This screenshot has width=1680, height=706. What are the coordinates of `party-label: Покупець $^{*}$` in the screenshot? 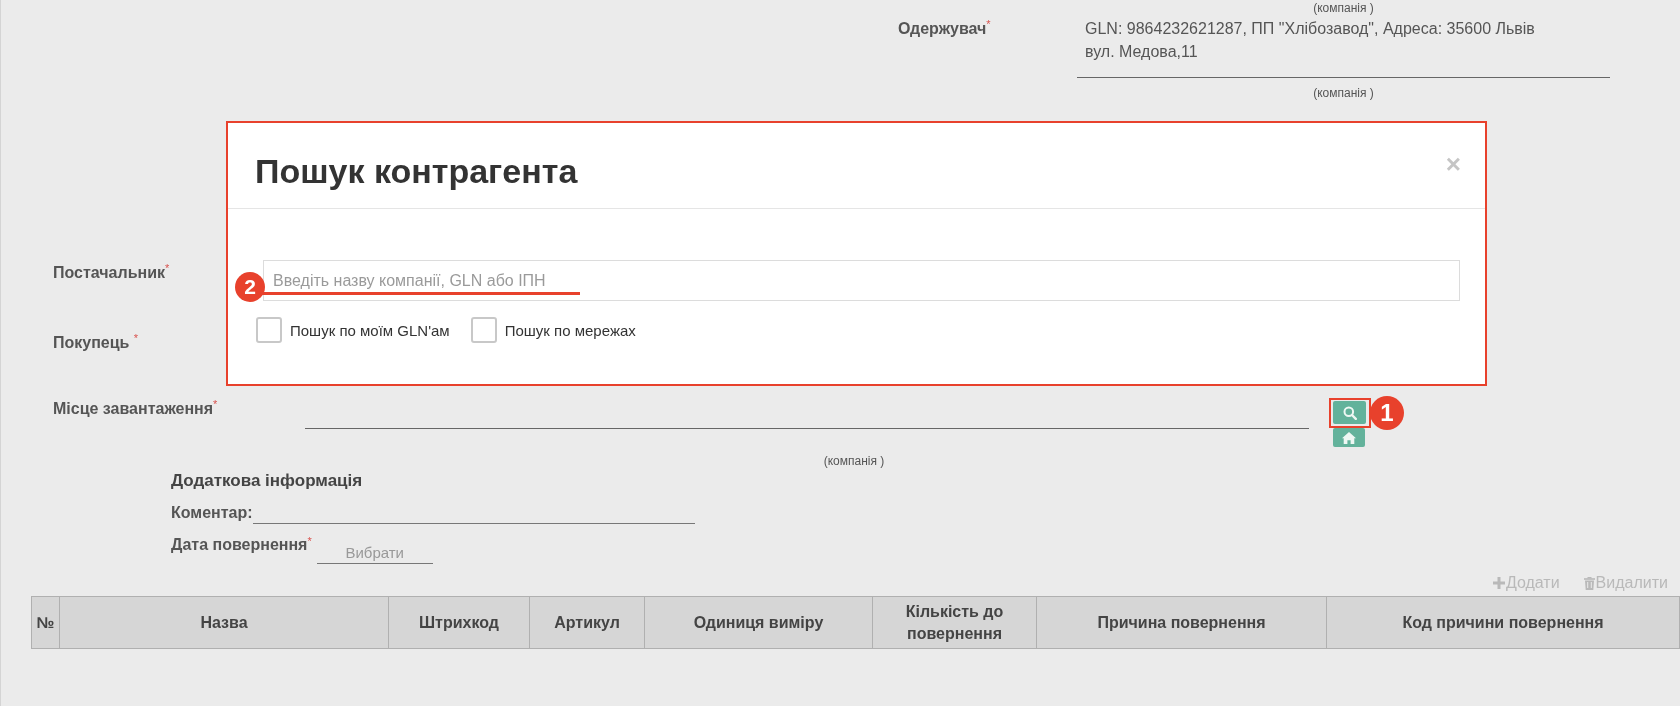 It's located at (96, 342).